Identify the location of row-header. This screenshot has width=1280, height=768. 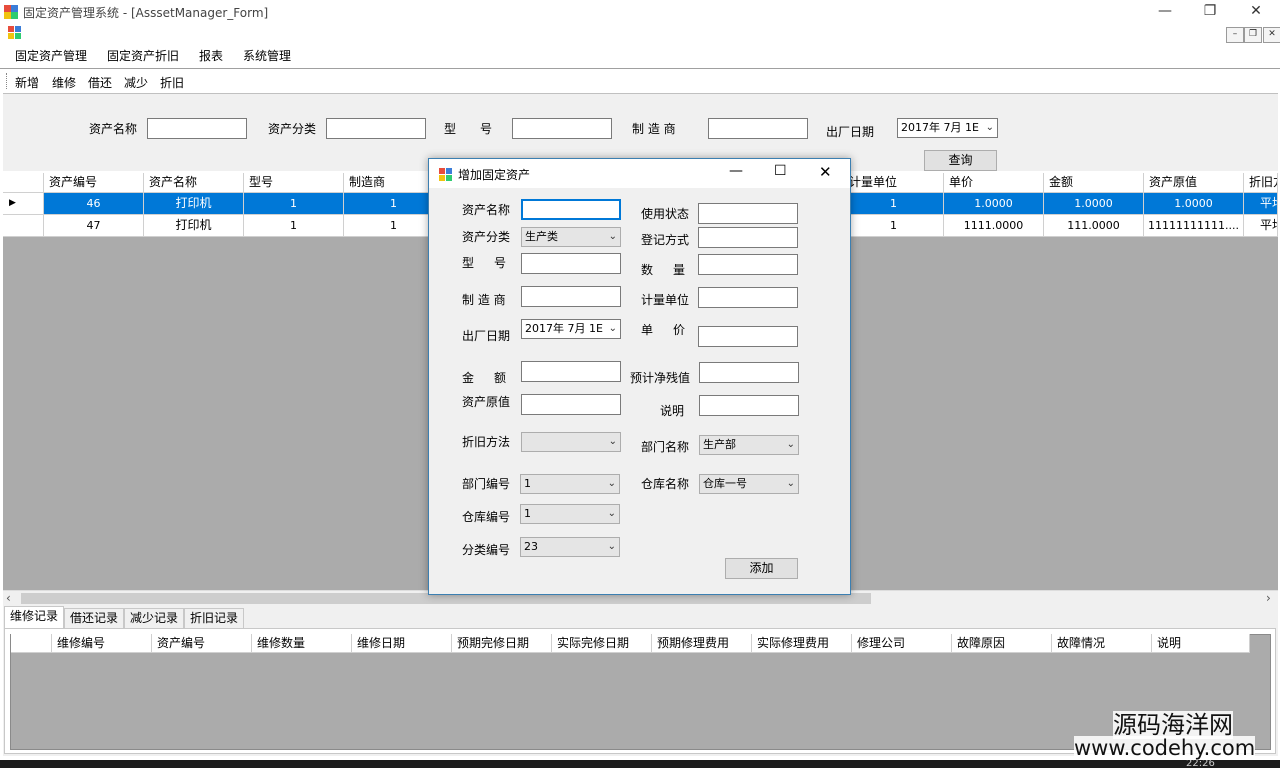
(23, 226).